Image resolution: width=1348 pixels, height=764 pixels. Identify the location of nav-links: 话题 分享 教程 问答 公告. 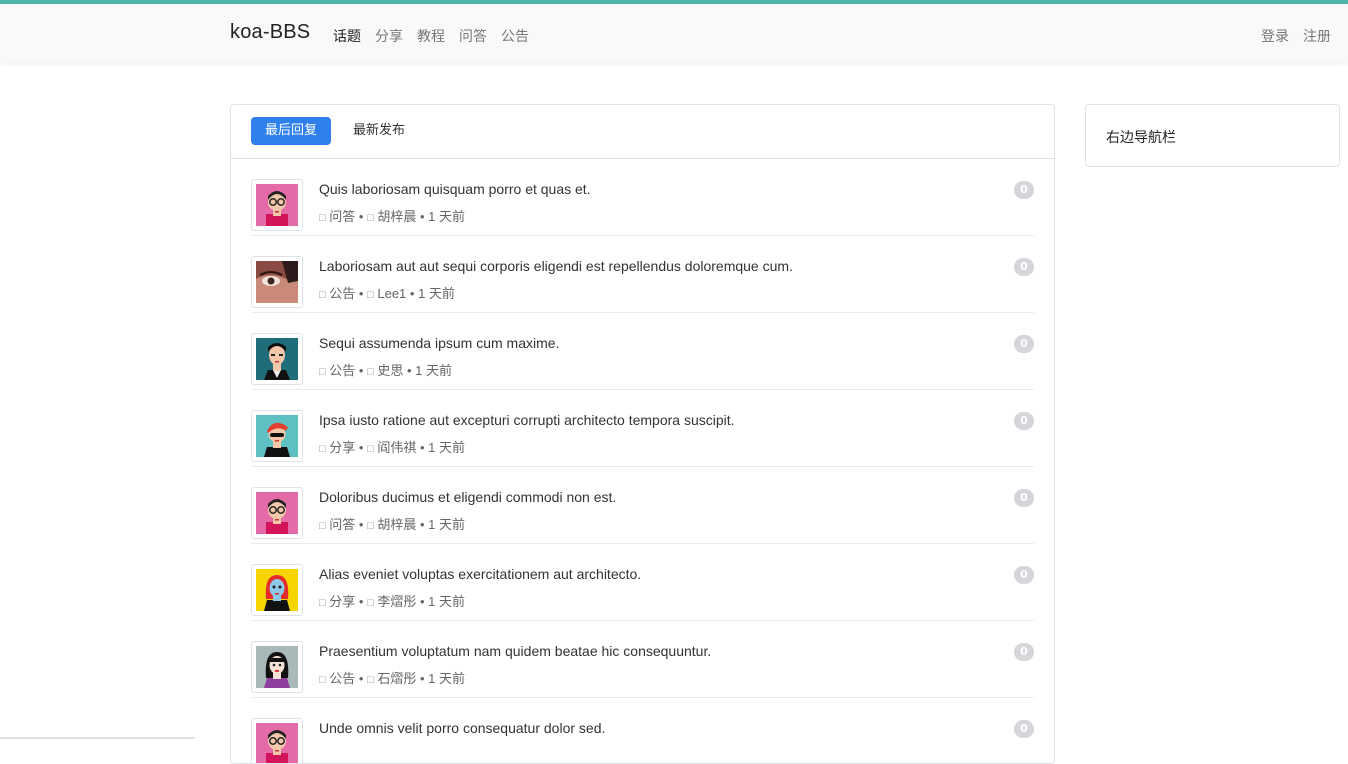
(431, 36).